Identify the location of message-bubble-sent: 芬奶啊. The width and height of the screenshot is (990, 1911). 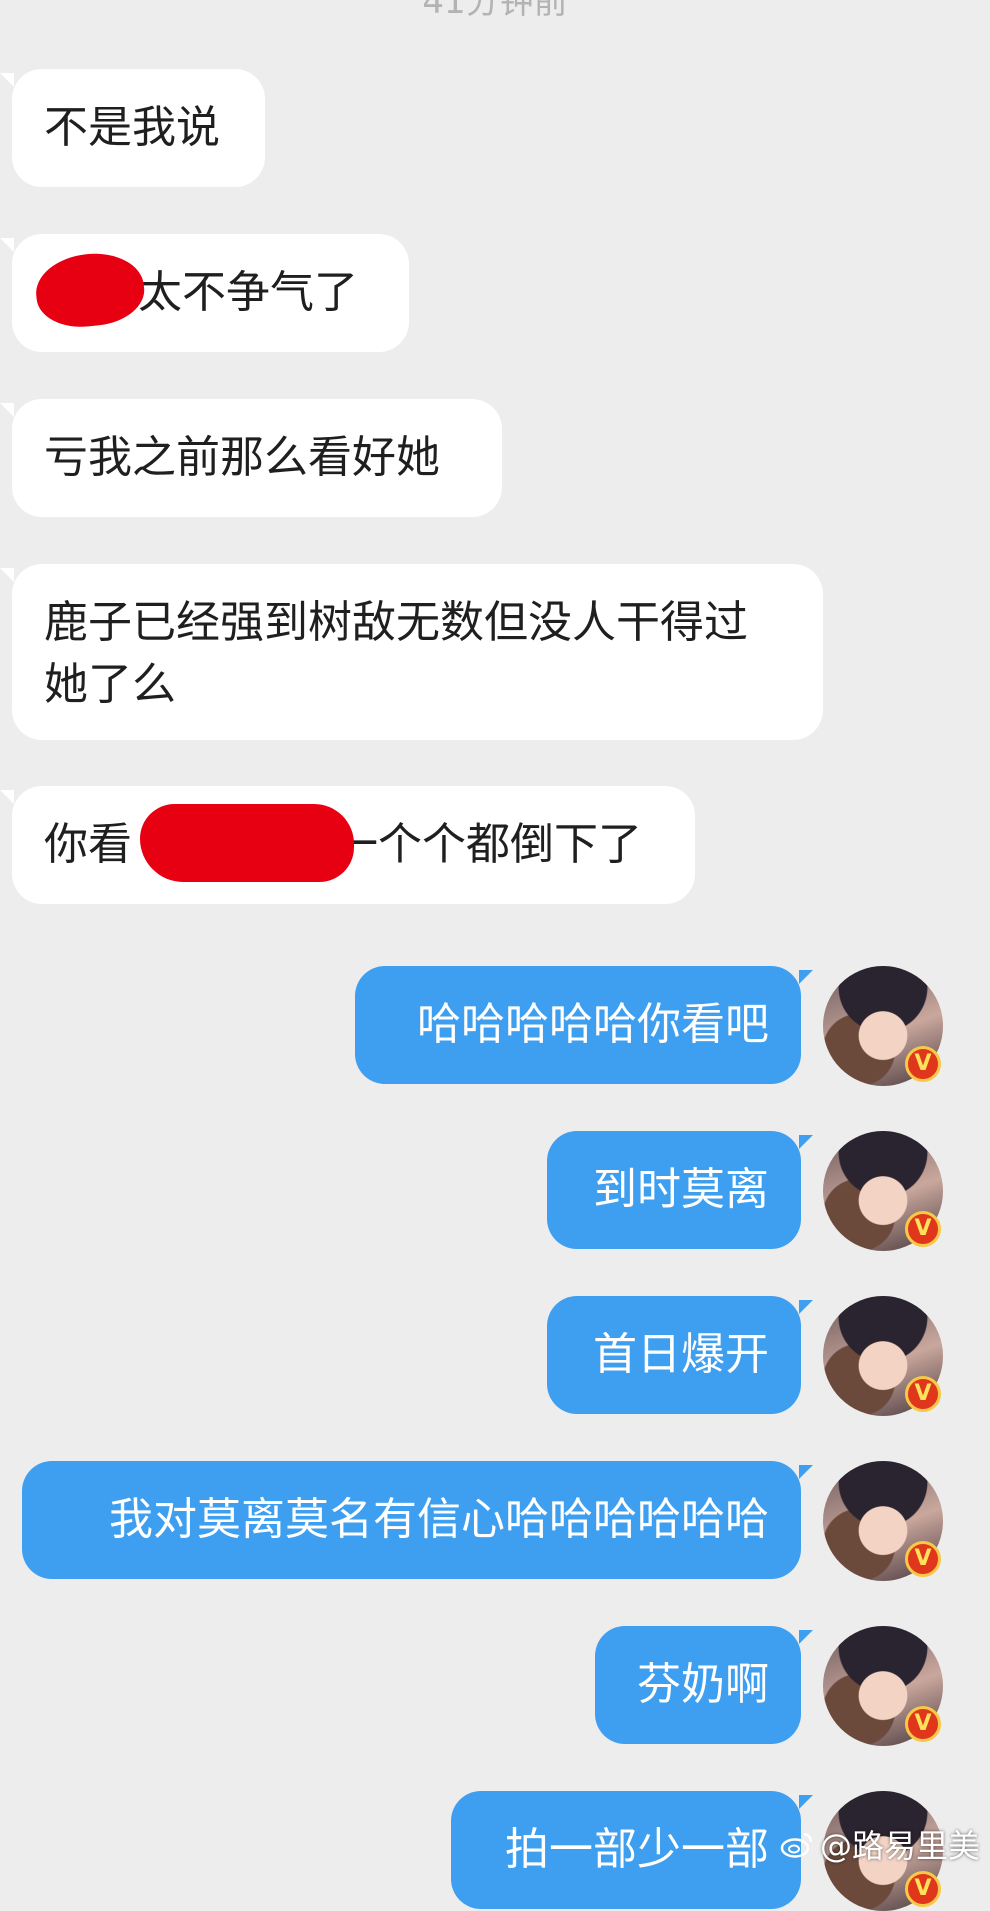
(704, 1685).